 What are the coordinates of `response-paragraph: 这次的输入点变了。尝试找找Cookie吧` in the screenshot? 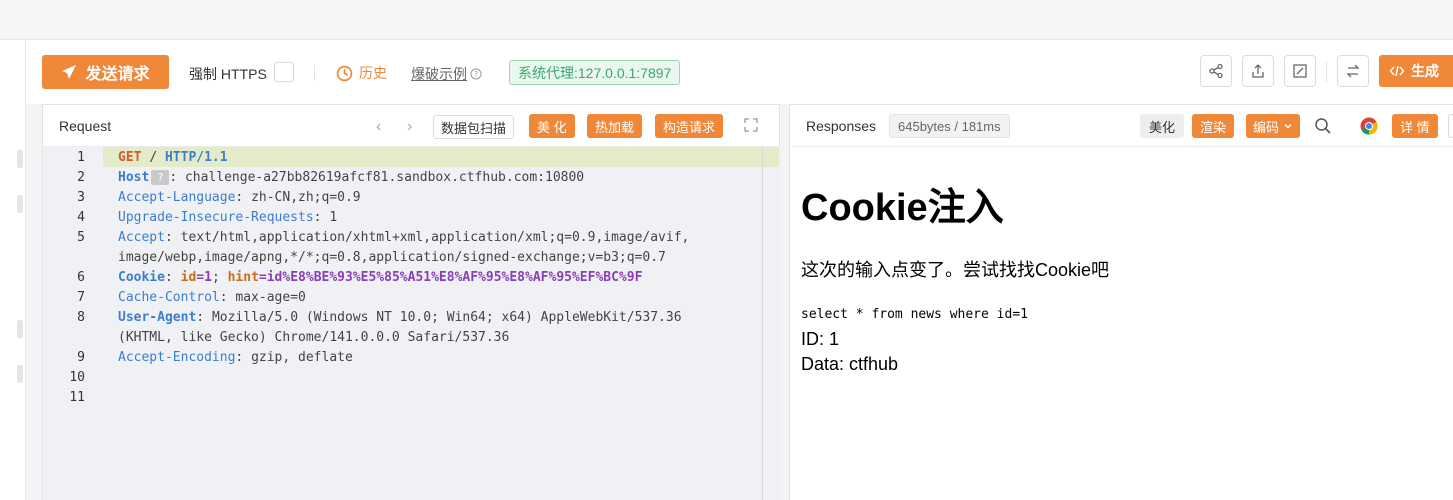 It's located at (955, 270).